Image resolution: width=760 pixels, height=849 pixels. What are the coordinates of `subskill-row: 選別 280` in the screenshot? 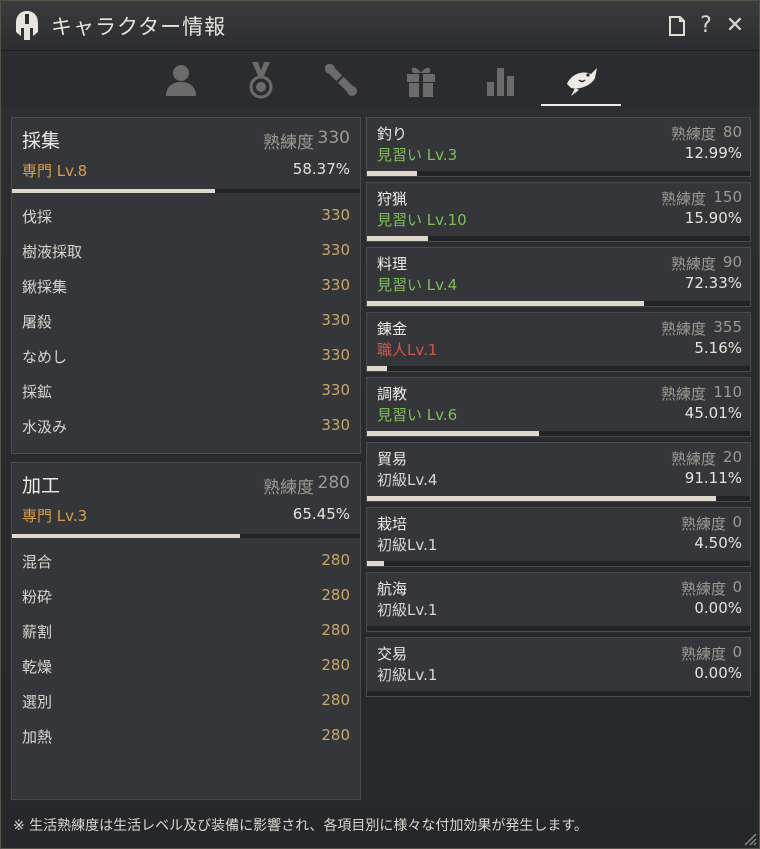 It's located at (186, 700).